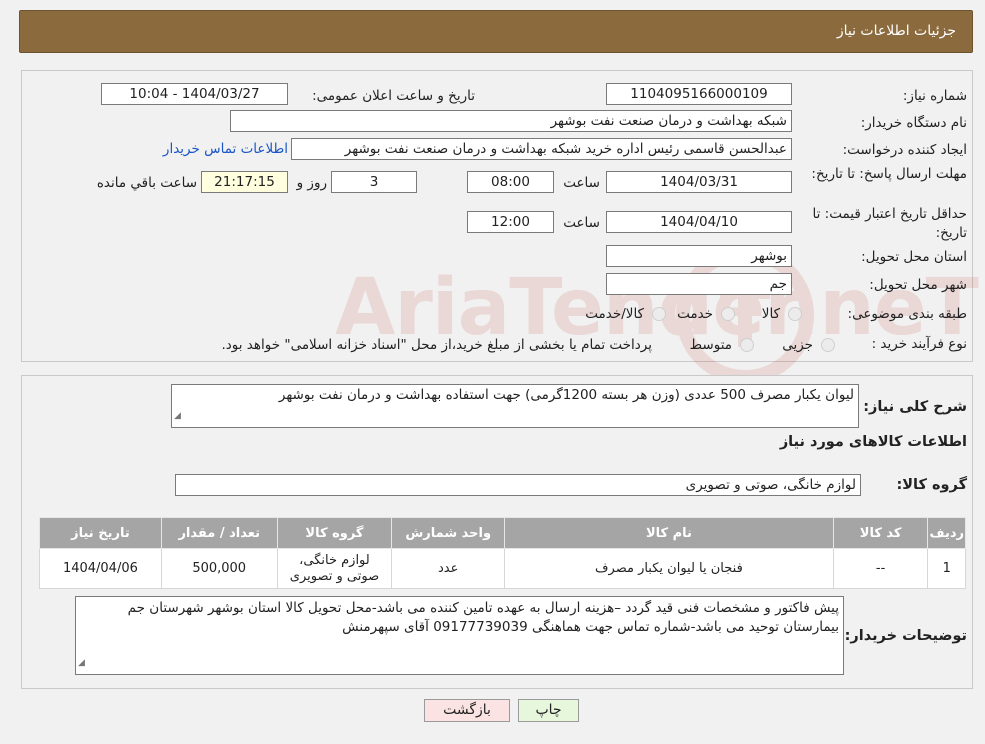 Image resolution: width=985 pixels, height=744 pixels. I want to click on deadline-time-label: ساعت, so click(581, 183).